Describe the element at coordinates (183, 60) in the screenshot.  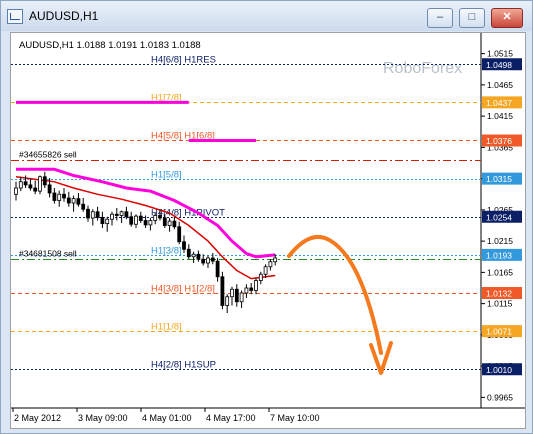
I see `level-label: H4[6/8] H1RES` at that location.